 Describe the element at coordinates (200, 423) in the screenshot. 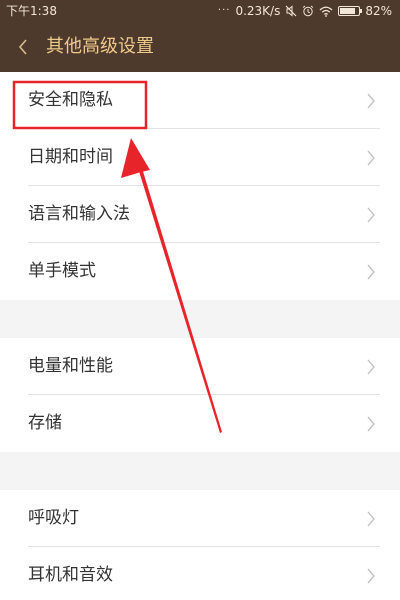

I see `settings-item-storage: 存储` at that location.